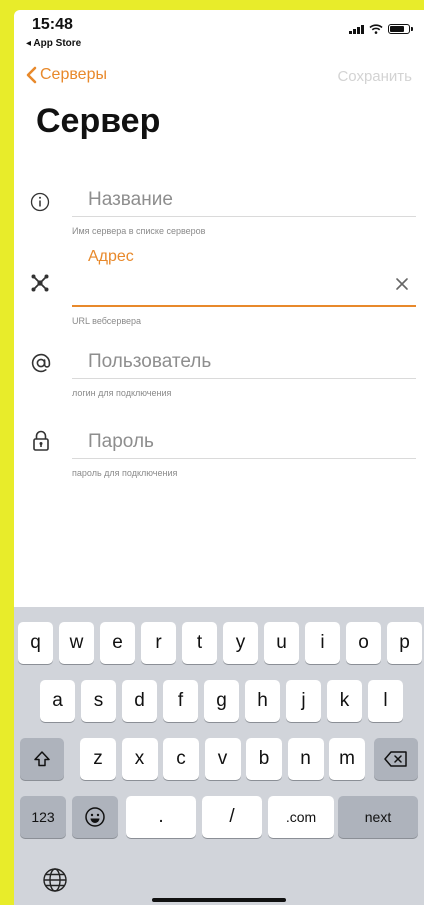 Image resolution: width=424 pixels, height=905 pixels. What do you see at coordinates (55, 880) in the screenshot?
I see `globe-icon` at bounding box center [55, 880].